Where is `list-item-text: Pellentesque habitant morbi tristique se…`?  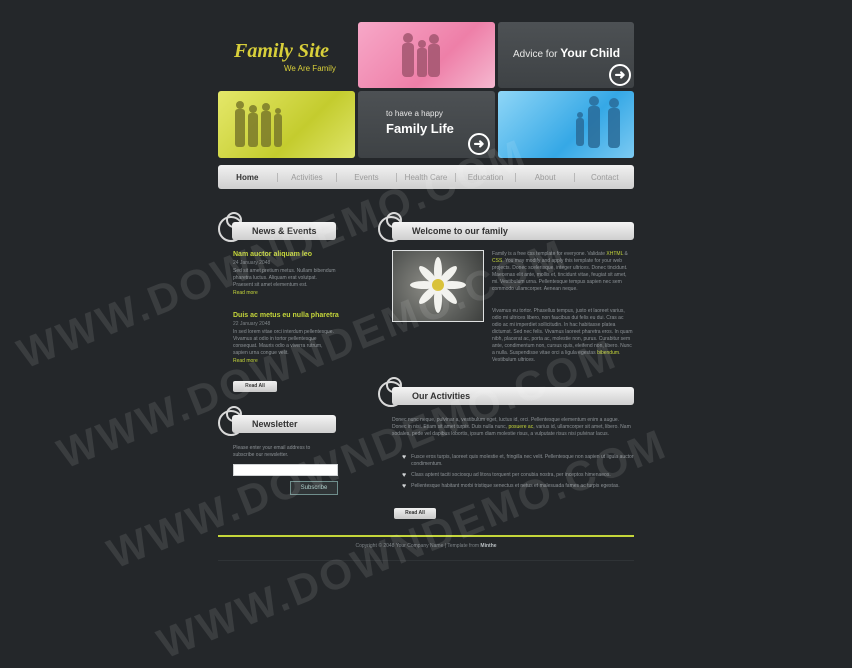 list-item-text: Pellentesque habitant morbi tristique se… is located at coordinates (515, 486).